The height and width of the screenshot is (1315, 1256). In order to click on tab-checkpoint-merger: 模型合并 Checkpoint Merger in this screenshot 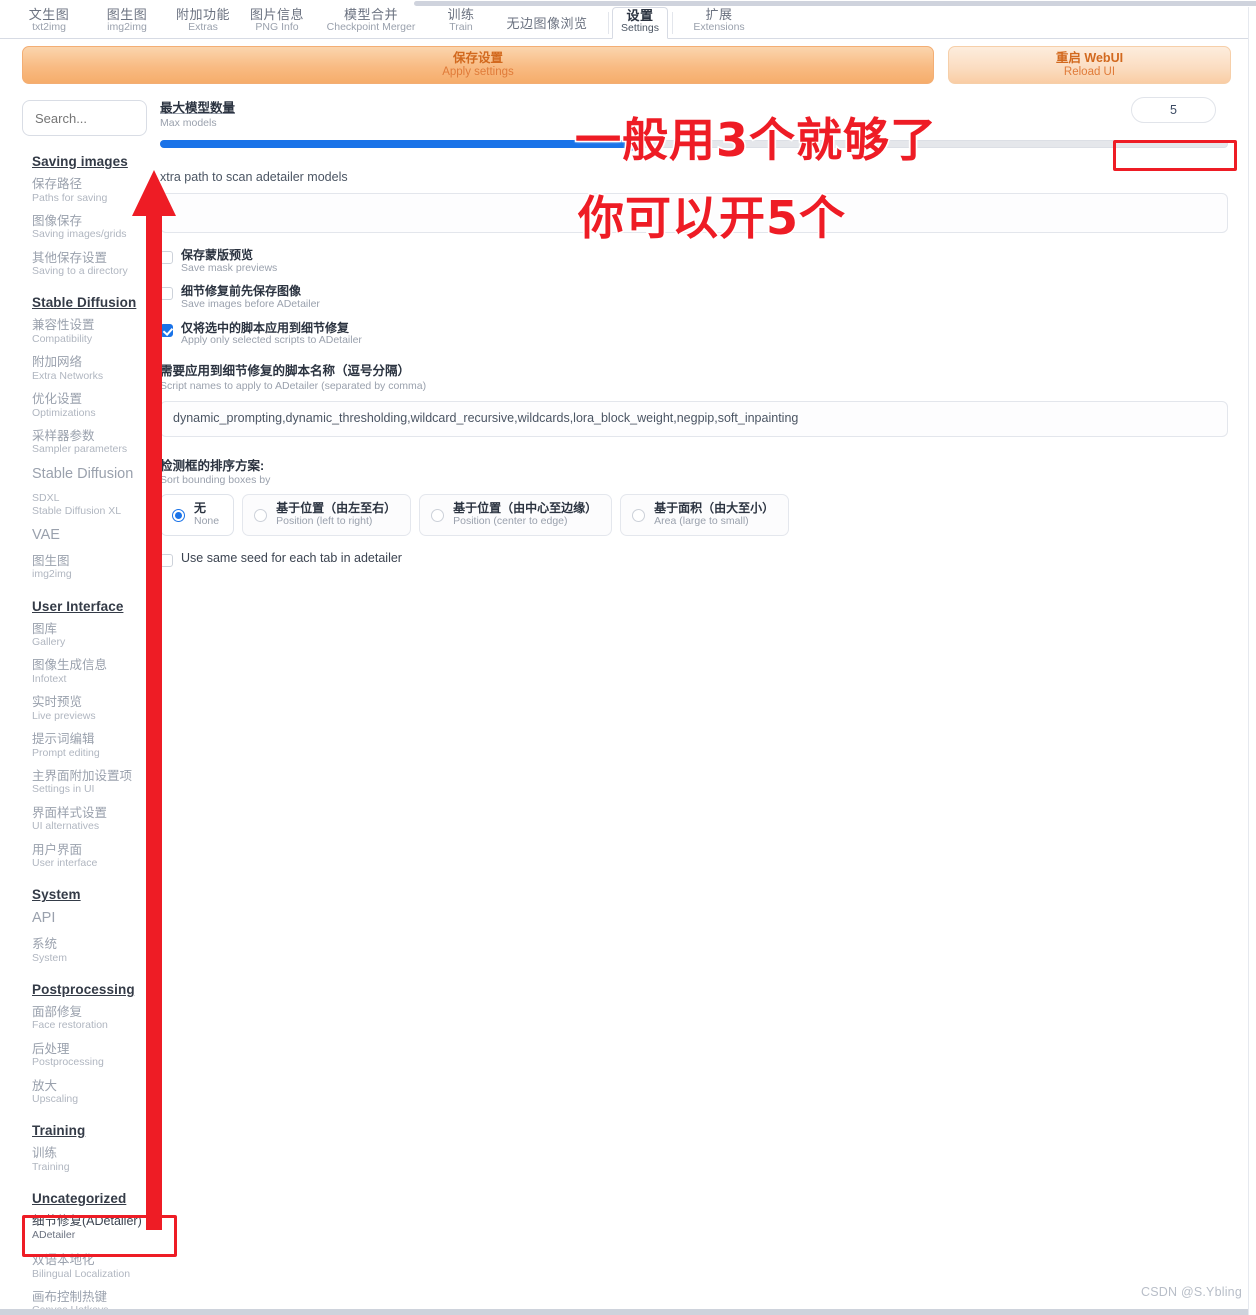, I will do `click(371, 23)`.